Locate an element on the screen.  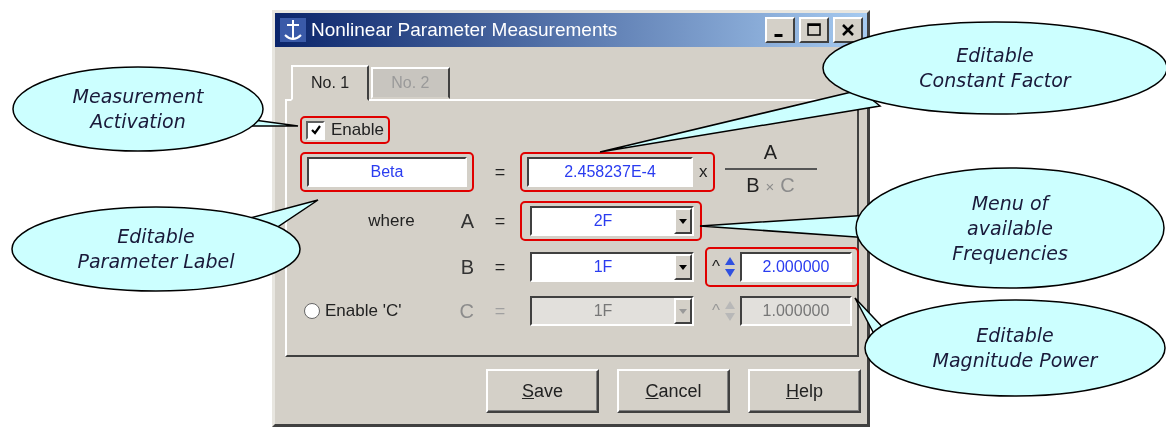
frequency-dropdown: 2F is located at coordinates (612, 221).